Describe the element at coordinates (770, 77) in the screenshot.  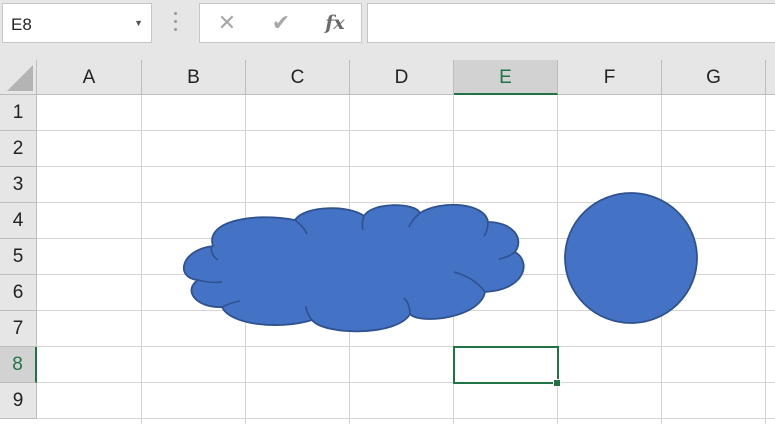
I see `column-header-partial` at that location.